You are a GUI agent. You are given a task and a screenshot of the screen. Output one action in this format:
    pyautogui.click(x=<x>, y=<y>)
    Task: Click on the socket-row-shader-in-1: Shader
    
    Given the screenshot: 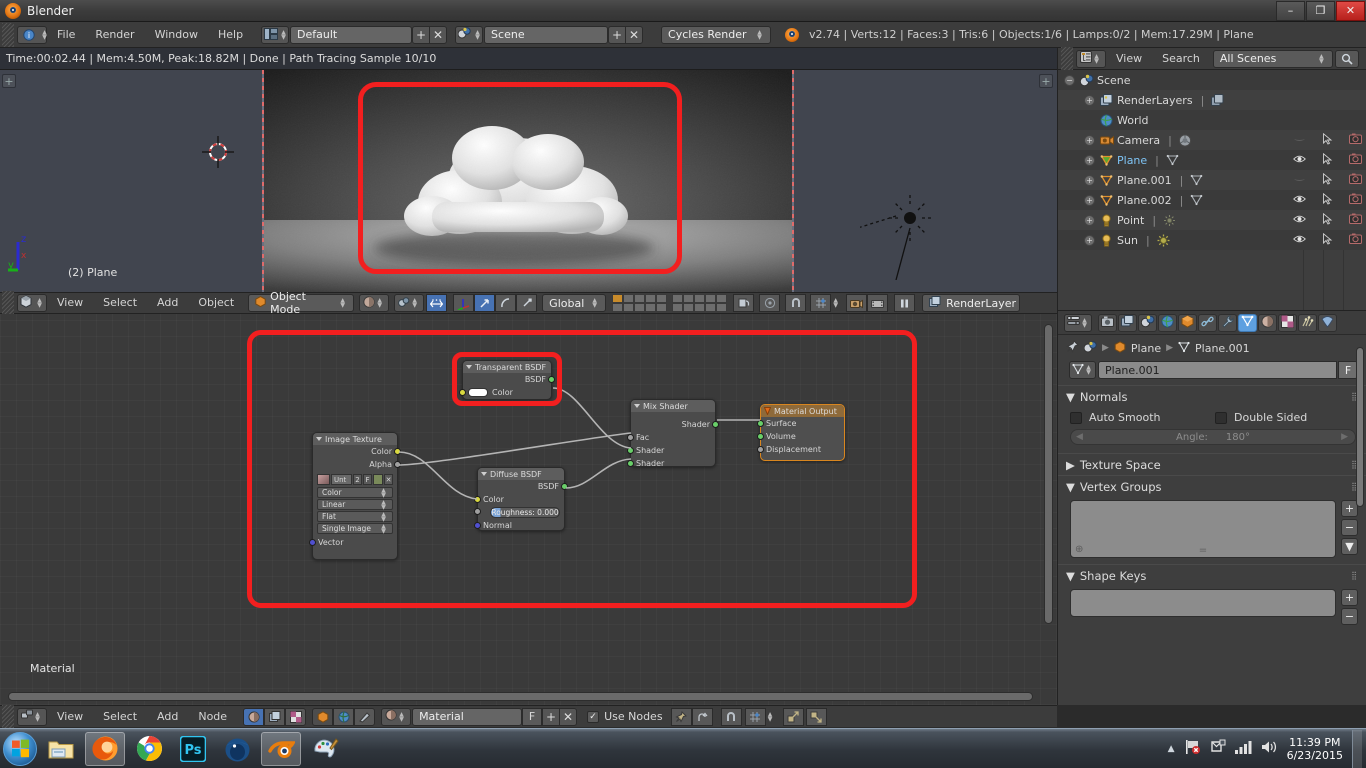 What is the action you would take?
    pyautogui.click(x=671, y=450)
    